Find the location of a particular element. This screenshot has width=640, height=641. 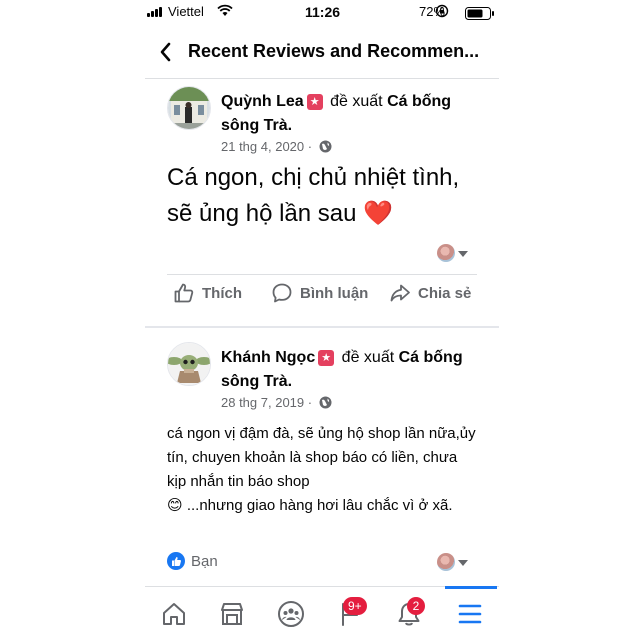

tab-notifications is located at coordinates (409, 614).